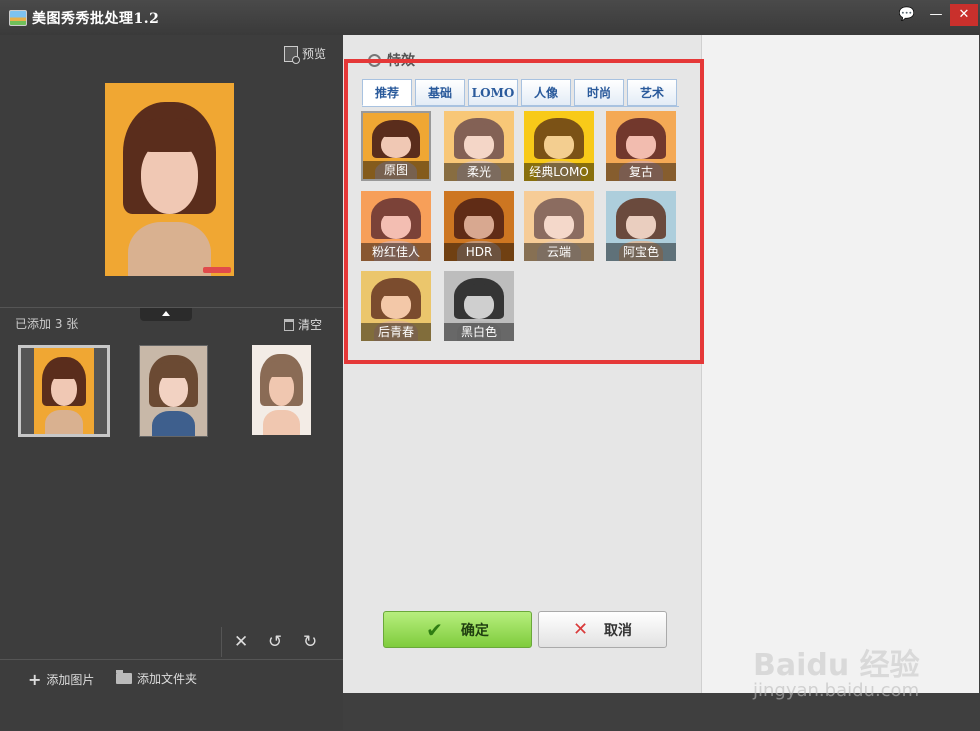 The height and width of the screenshot is (731, 980). What do you see at coordinates (18, 18) in the screenshot?
I see `app-icon` at bounding box center [18, 18].